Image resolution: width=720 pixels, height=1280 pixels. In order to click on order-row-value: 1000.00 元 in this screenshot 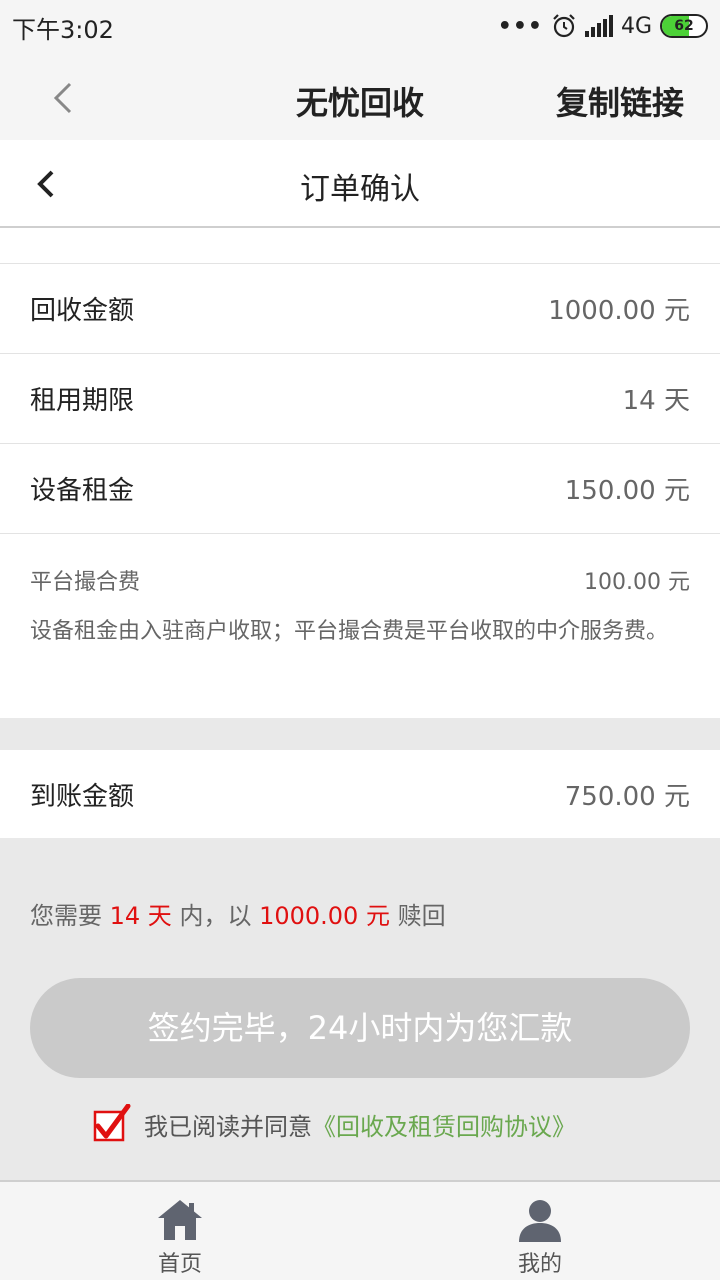, I will do `click(619, 311)`.